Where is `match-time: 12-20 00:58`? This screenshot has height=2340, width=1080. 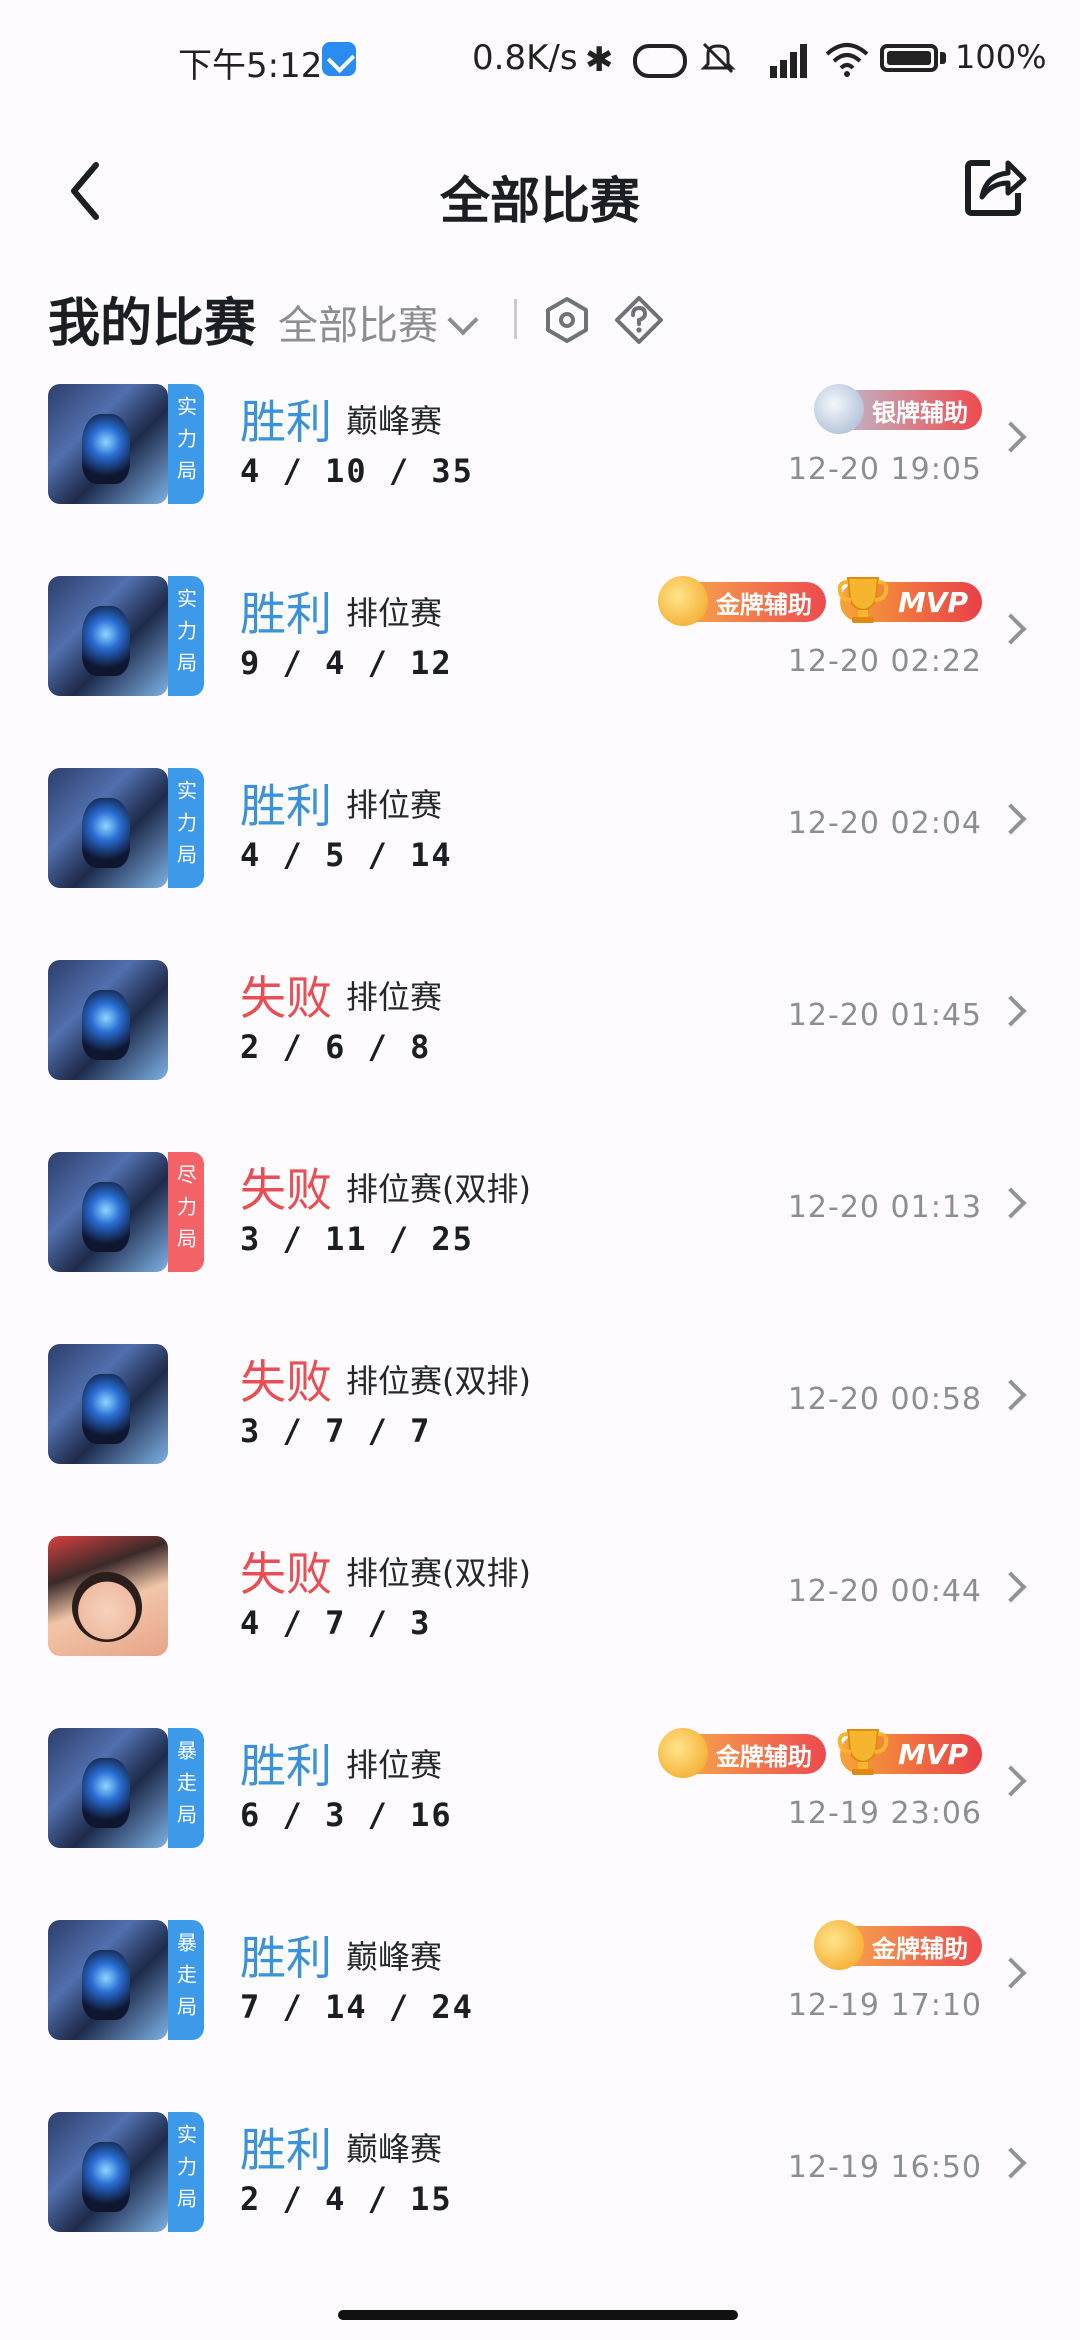 match-time: 12-20 00:58 is located at coordinates (884, 1399).